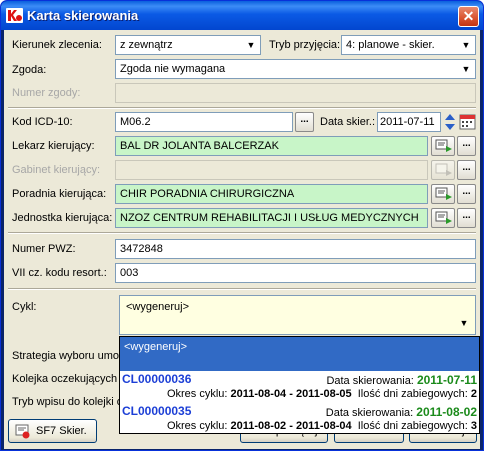 Image resolution: width=484 pixels, height=451 pixels. What do you see at coordinates (67, 402) in the screenshot?
I see `tryb-wpisu-label: Tryb wpisu do kolejki o` at bounding box center [67, 402].